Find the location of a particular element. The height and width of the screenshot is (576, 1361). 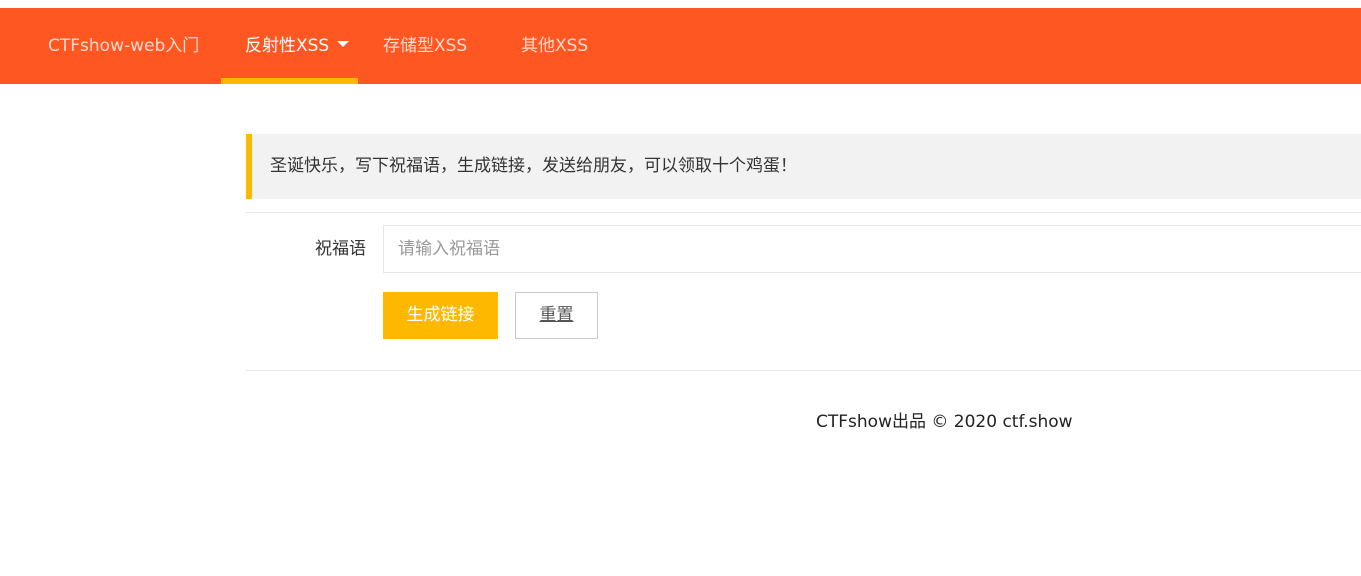

form-divider-bottom is located at coordinates (803, 370).